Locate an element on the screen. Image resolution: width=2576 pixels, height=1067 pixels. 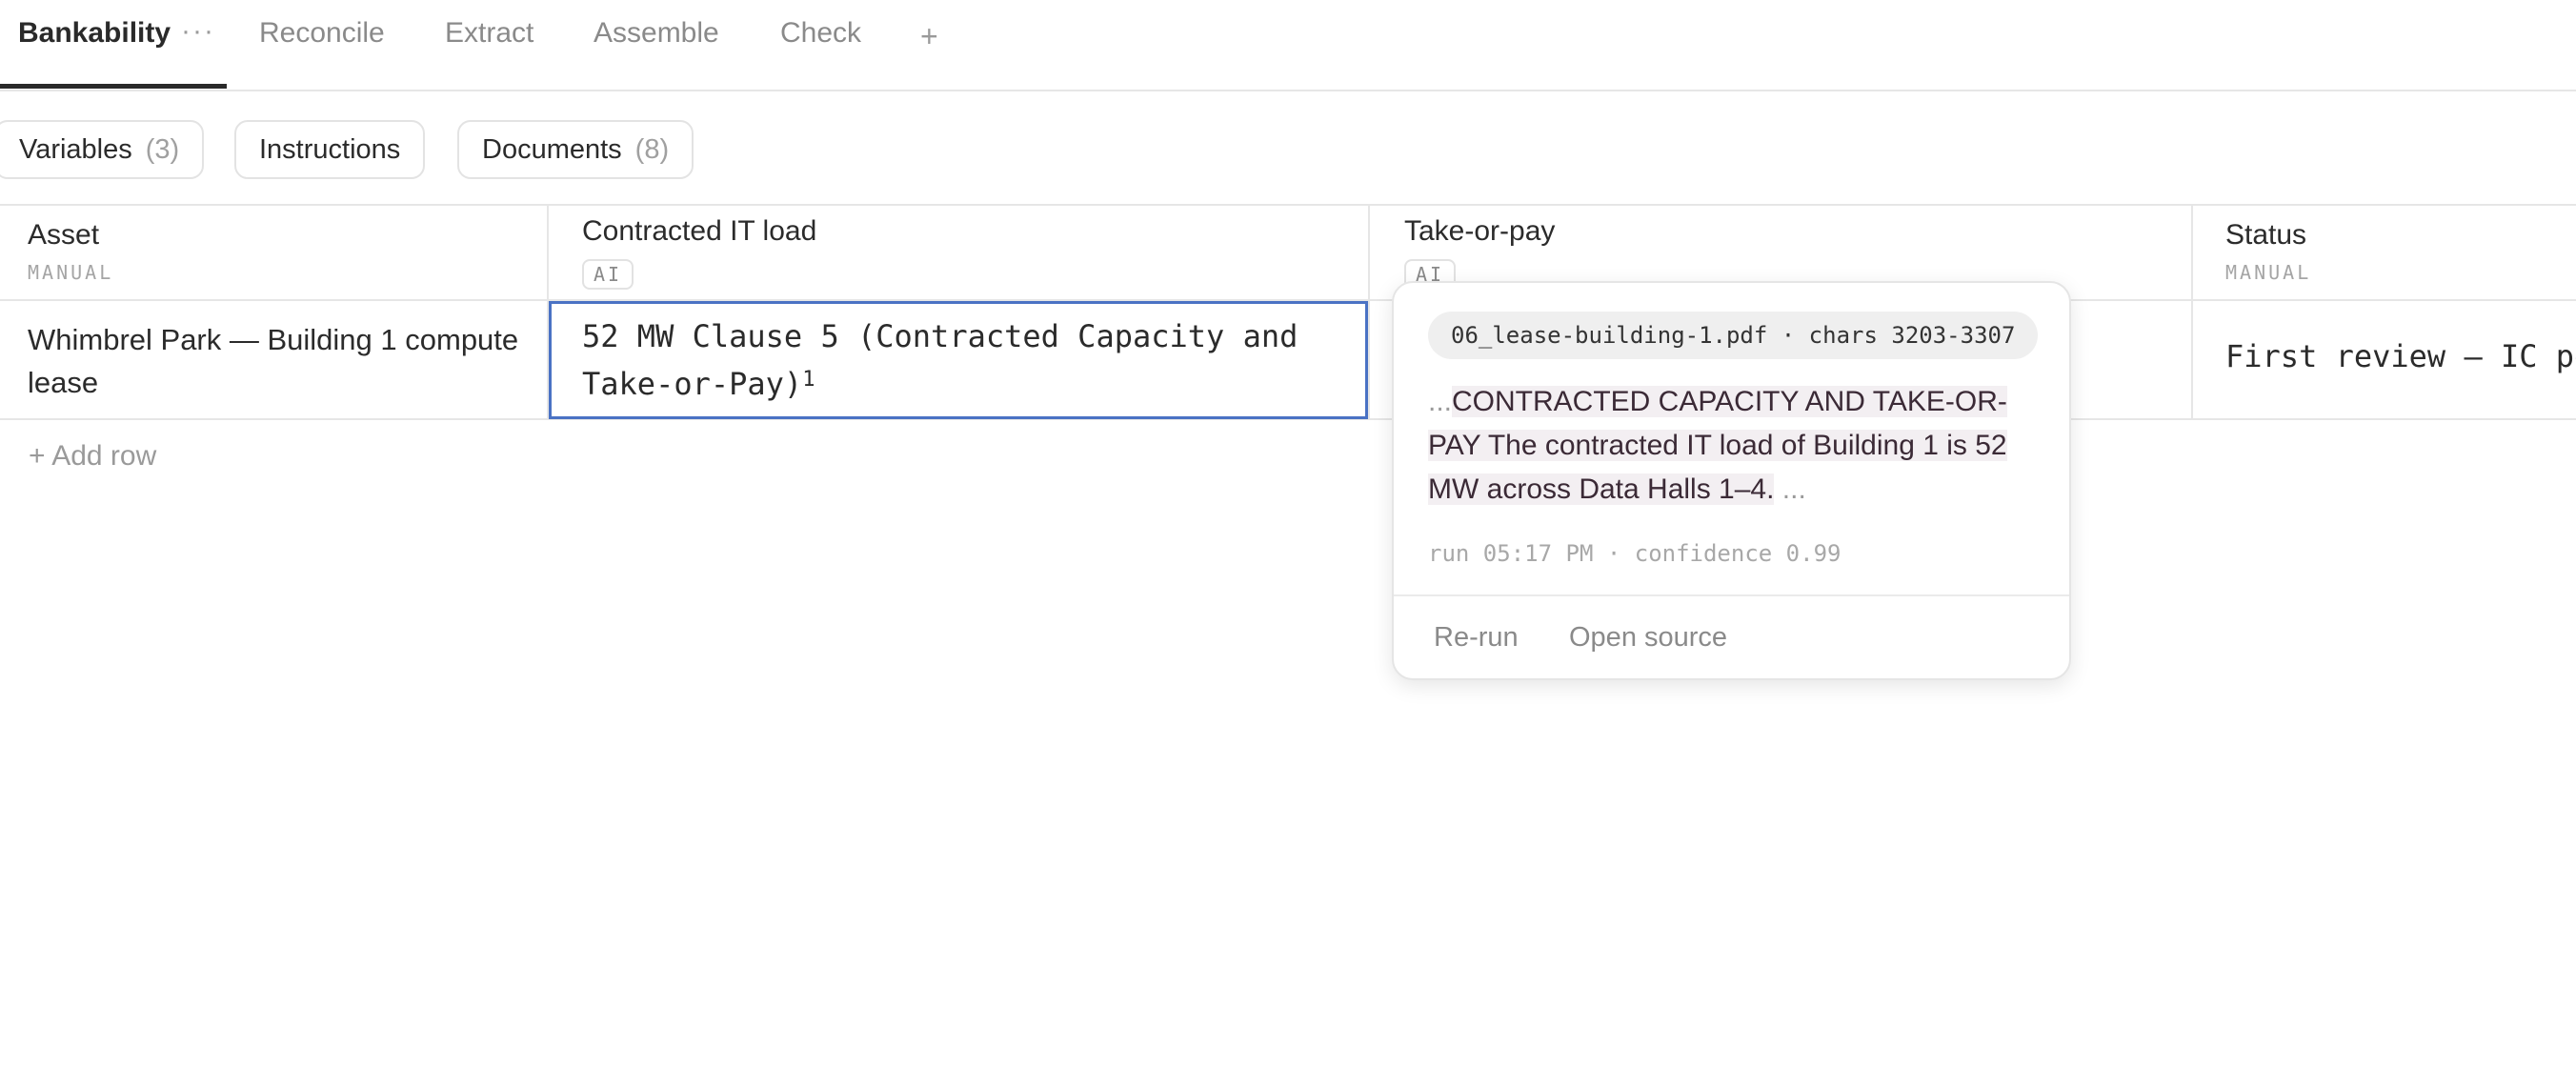
add-row-button: + Add row is located at coordinates (92, 456).